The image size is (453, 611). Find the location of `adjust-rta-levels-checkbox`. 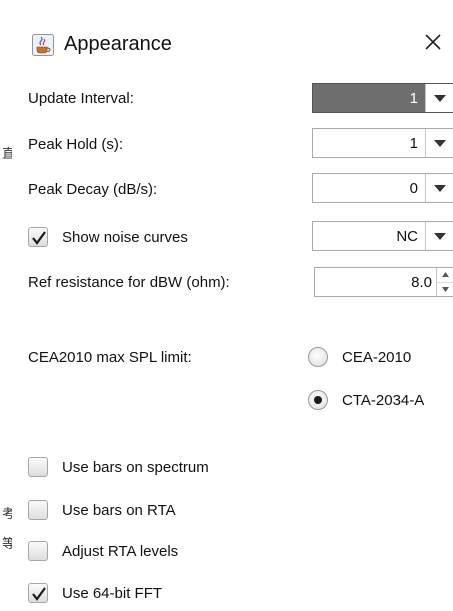

adjust-rta-levels-checkbox is located at coordinates (38, 551).